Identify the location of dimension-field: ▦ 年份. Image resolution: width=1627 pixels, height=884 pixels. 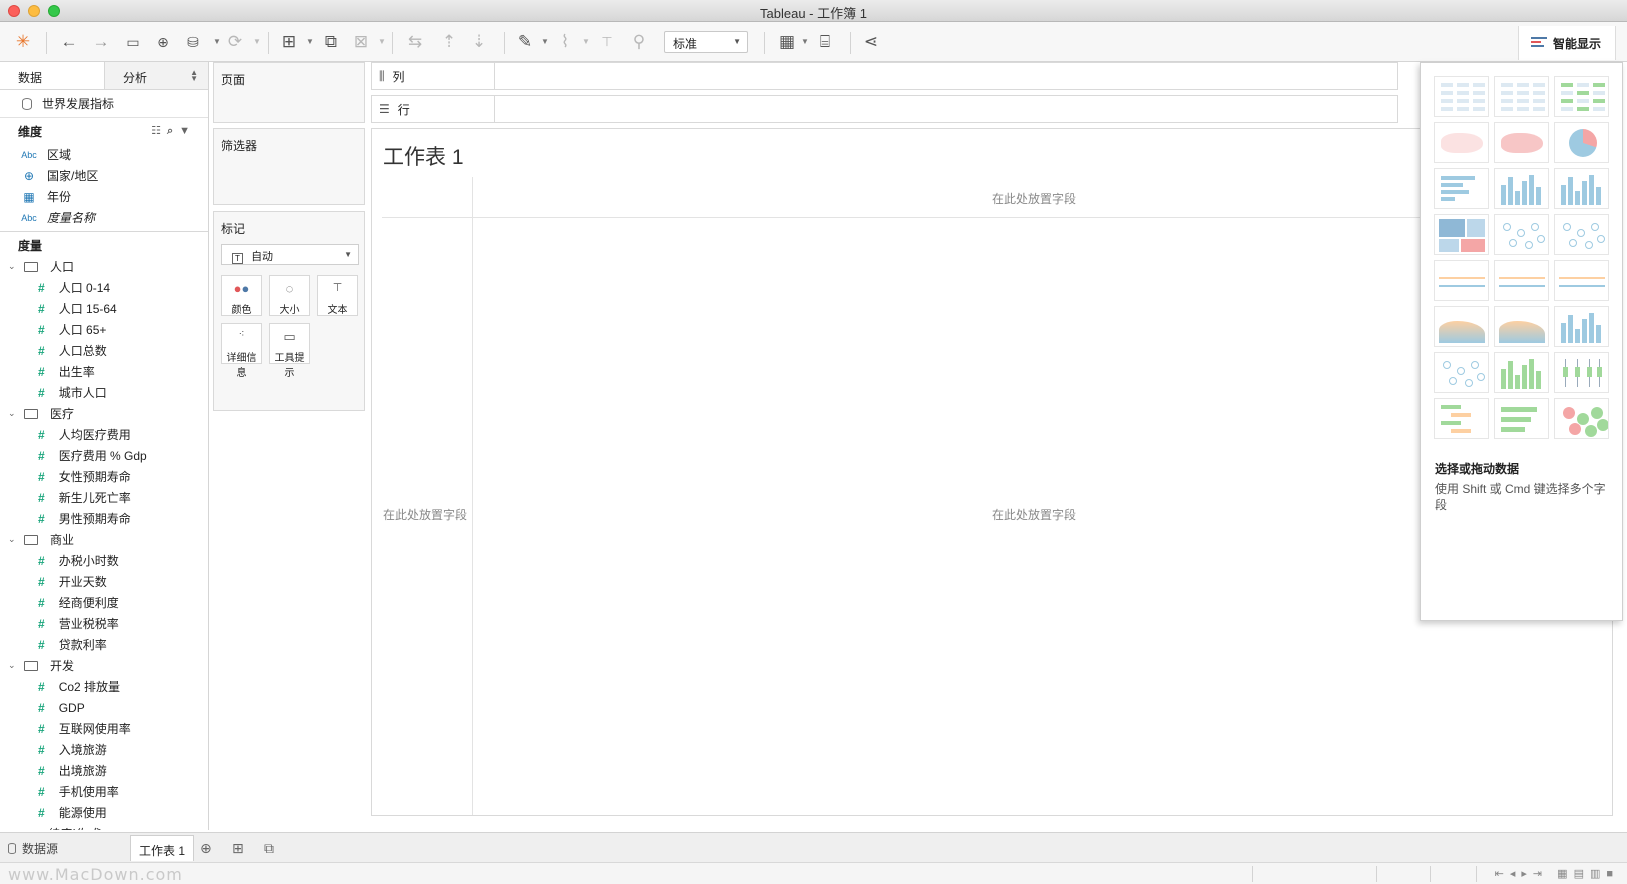
(104, 196).